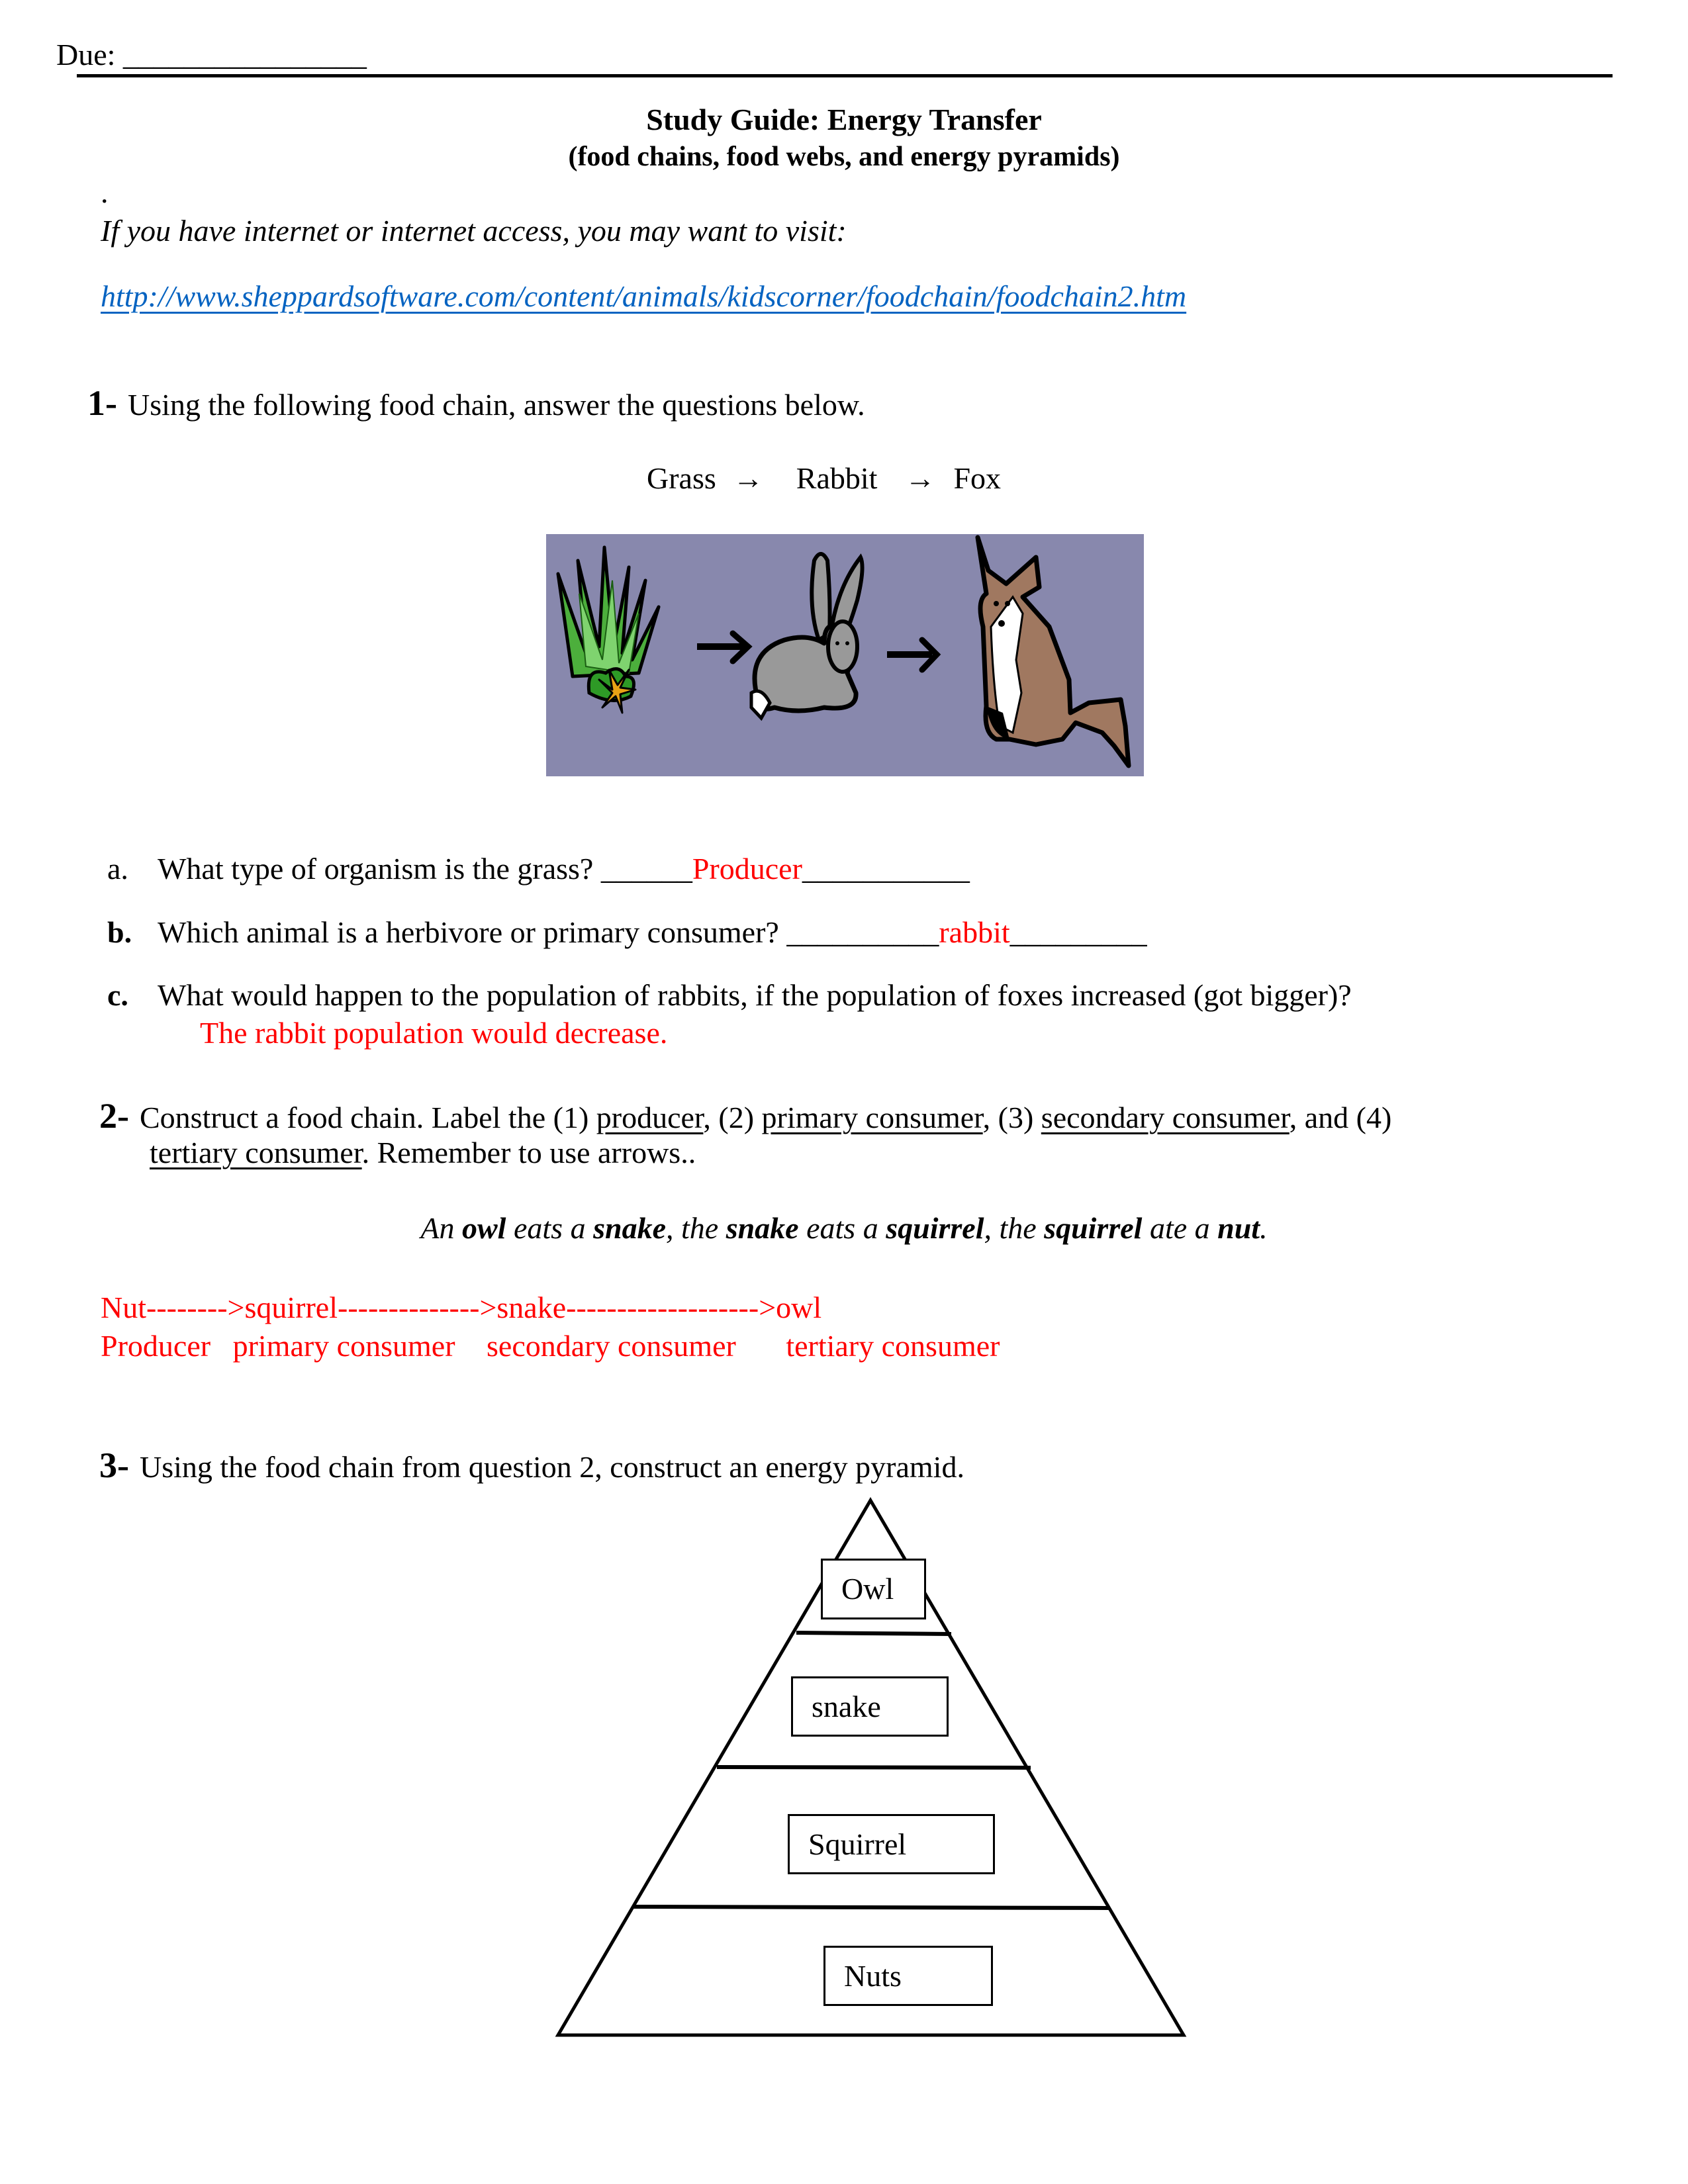  Describe the element at coordinates (245, 54) in the screenshot. I see `due-blank: ________________` at that location.